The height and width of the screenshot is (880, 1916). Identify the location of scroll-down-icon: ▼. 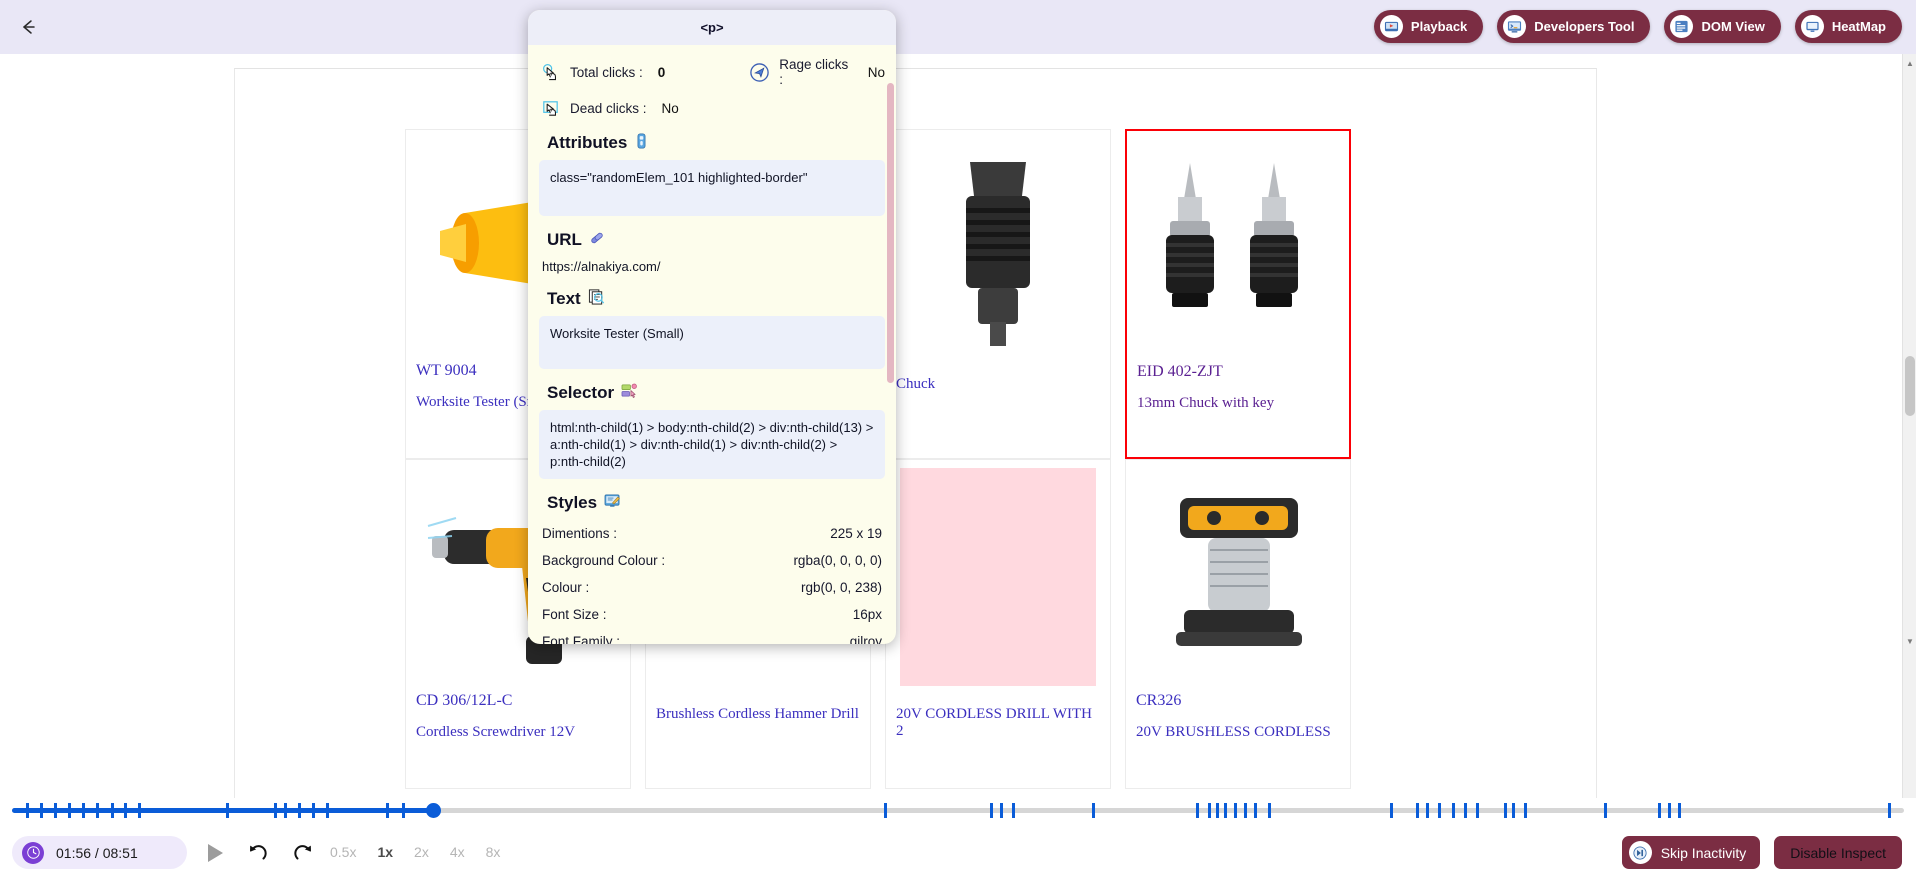
(1909, 641).